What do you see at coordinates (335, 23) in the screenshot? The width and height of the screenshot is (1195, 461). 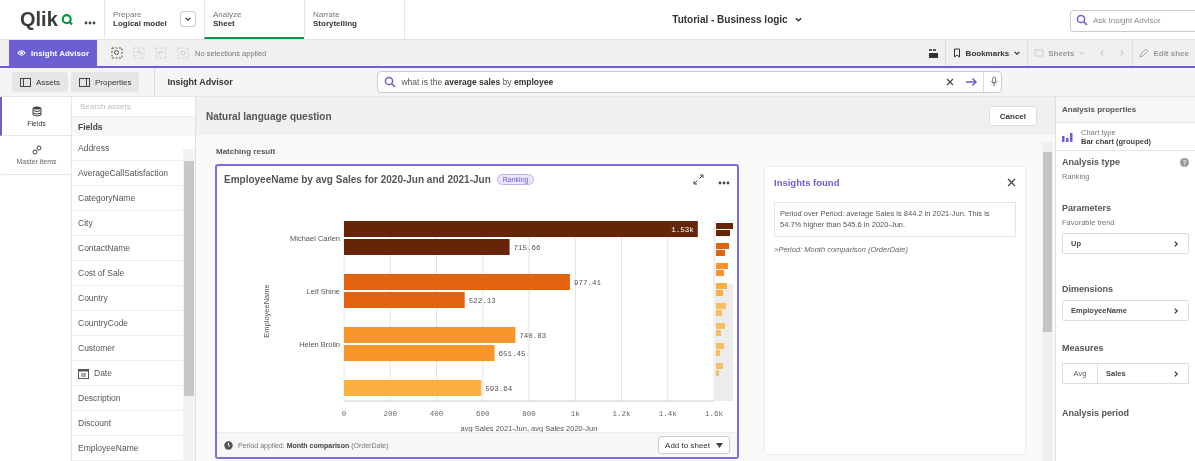 I see `tab-label: Storytelling` at bounding box center [335, 23].